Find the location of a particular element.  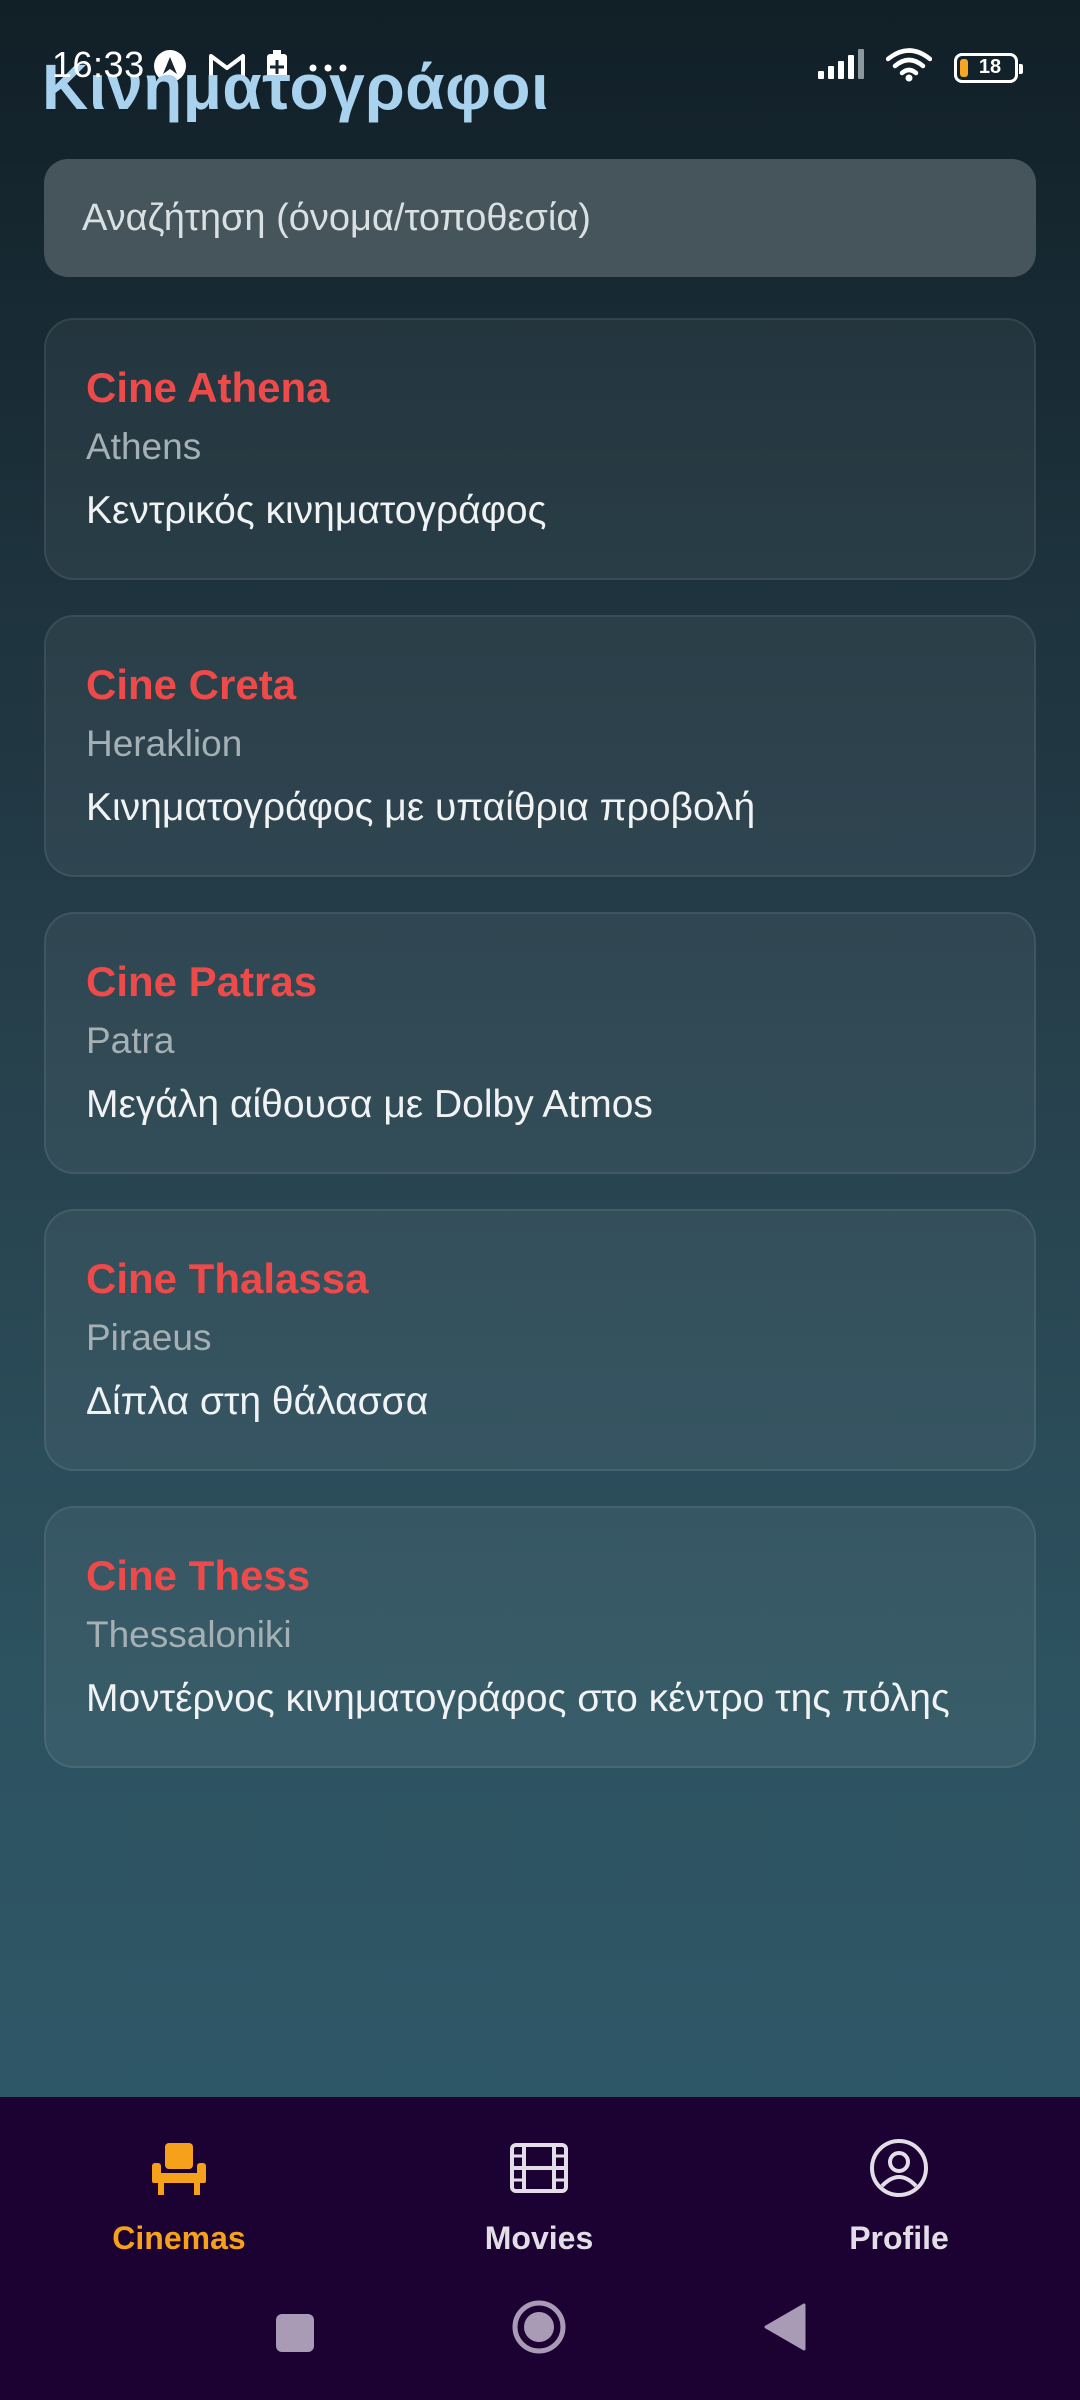

page-title: Κινηματογράφοι is located at coordinates (296, 87).